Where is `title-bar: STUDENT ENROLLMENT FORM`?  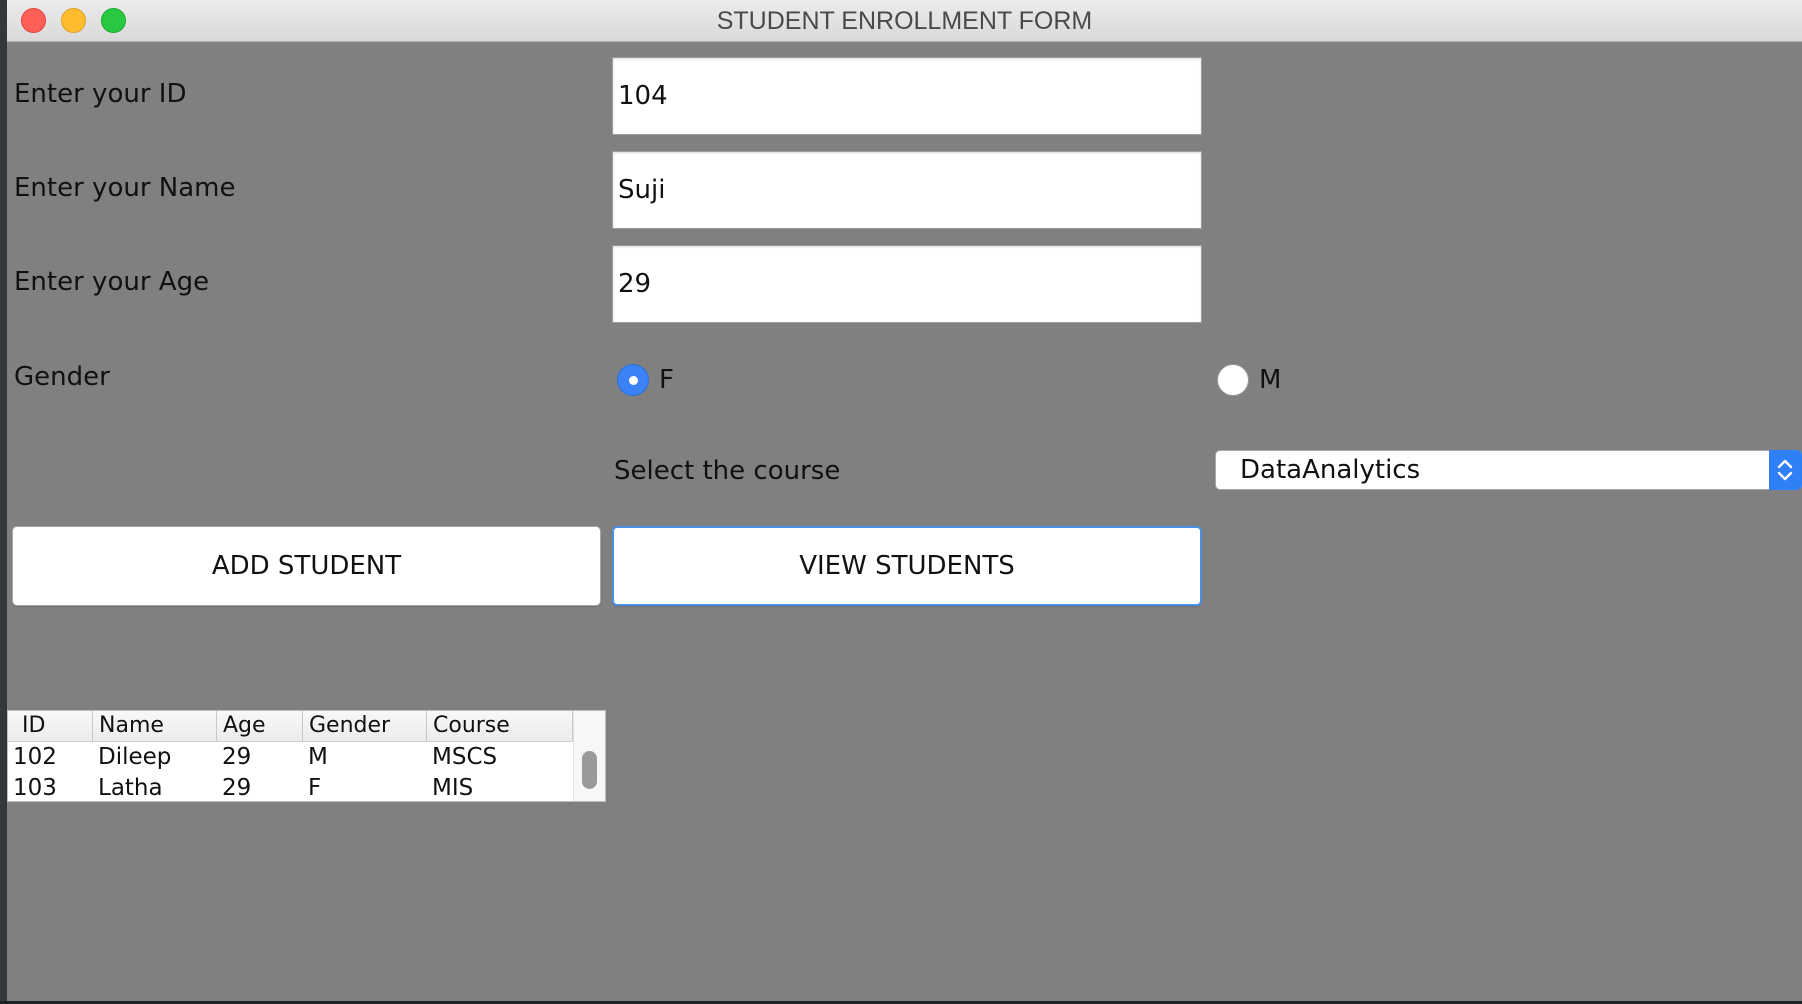 title-bar: STUDENT ENROLLMENT FORM is located at coordinates (904, 21).